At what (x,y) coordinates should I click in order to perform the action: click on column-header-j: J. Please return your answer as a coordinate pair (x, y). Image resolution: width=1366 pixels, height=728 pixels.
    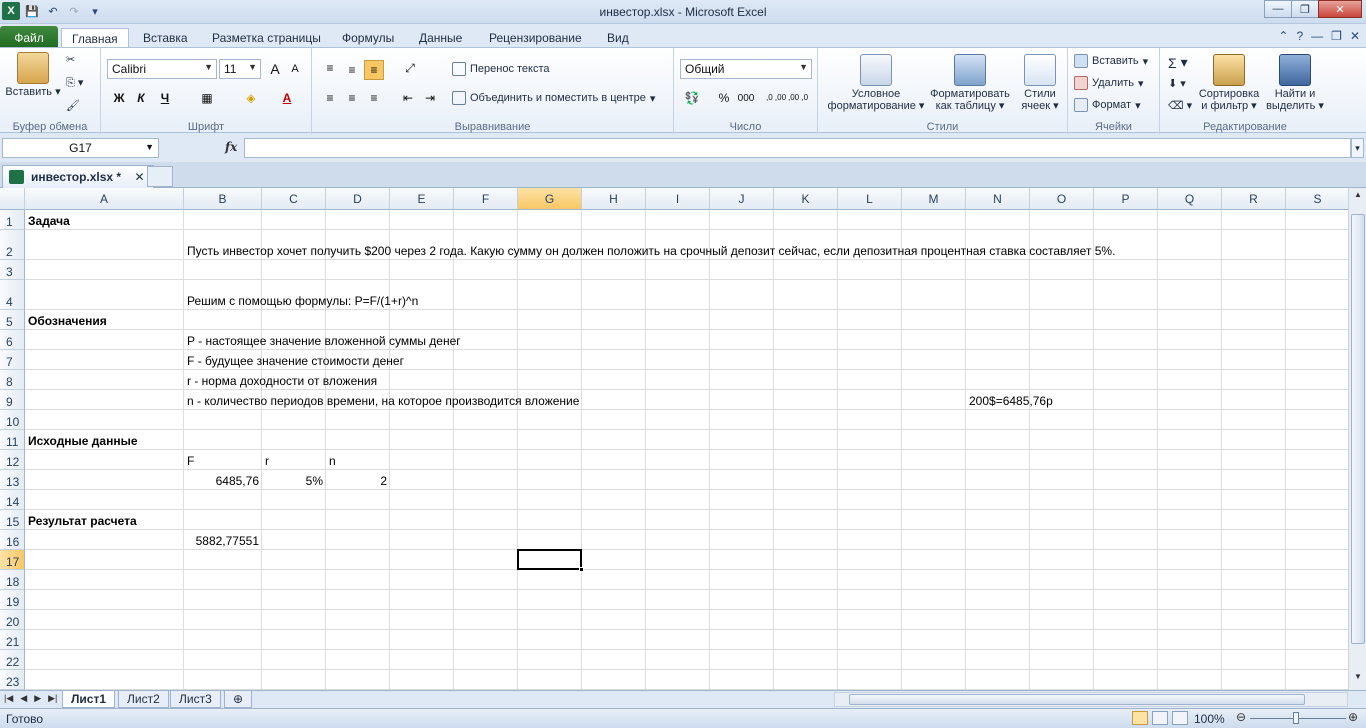
    Looking at the image, I should click on (742, 199).